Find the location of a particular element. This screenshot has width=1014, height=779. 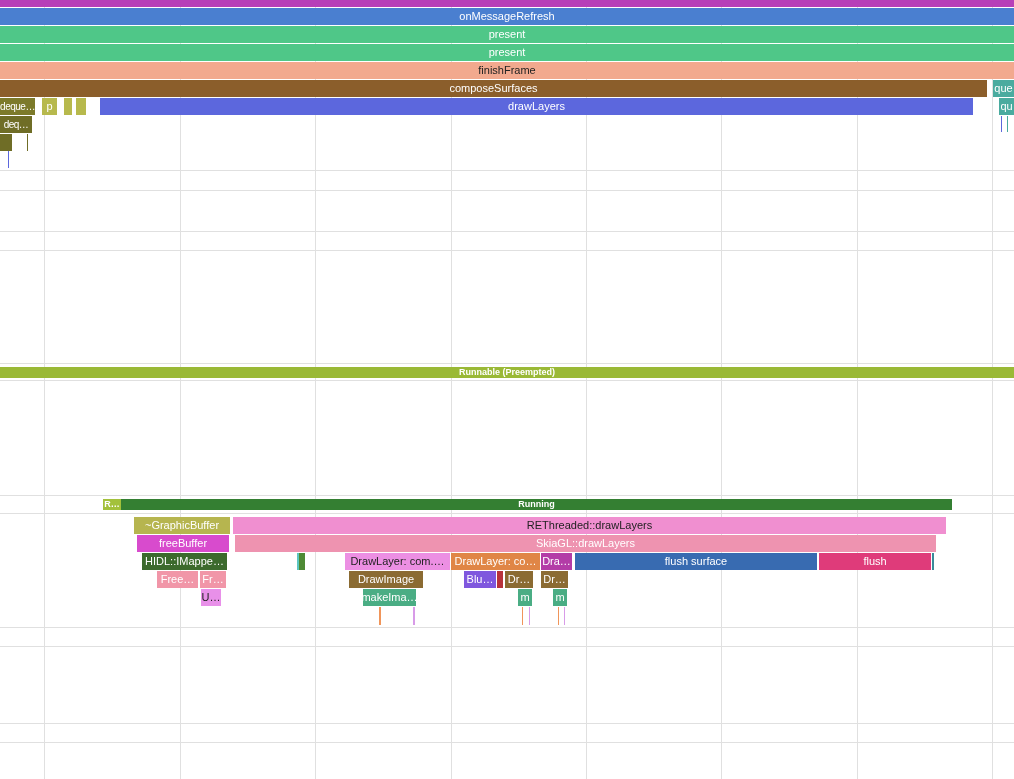

trace-slice: freeBuffer is located at coordinates (183, 543).